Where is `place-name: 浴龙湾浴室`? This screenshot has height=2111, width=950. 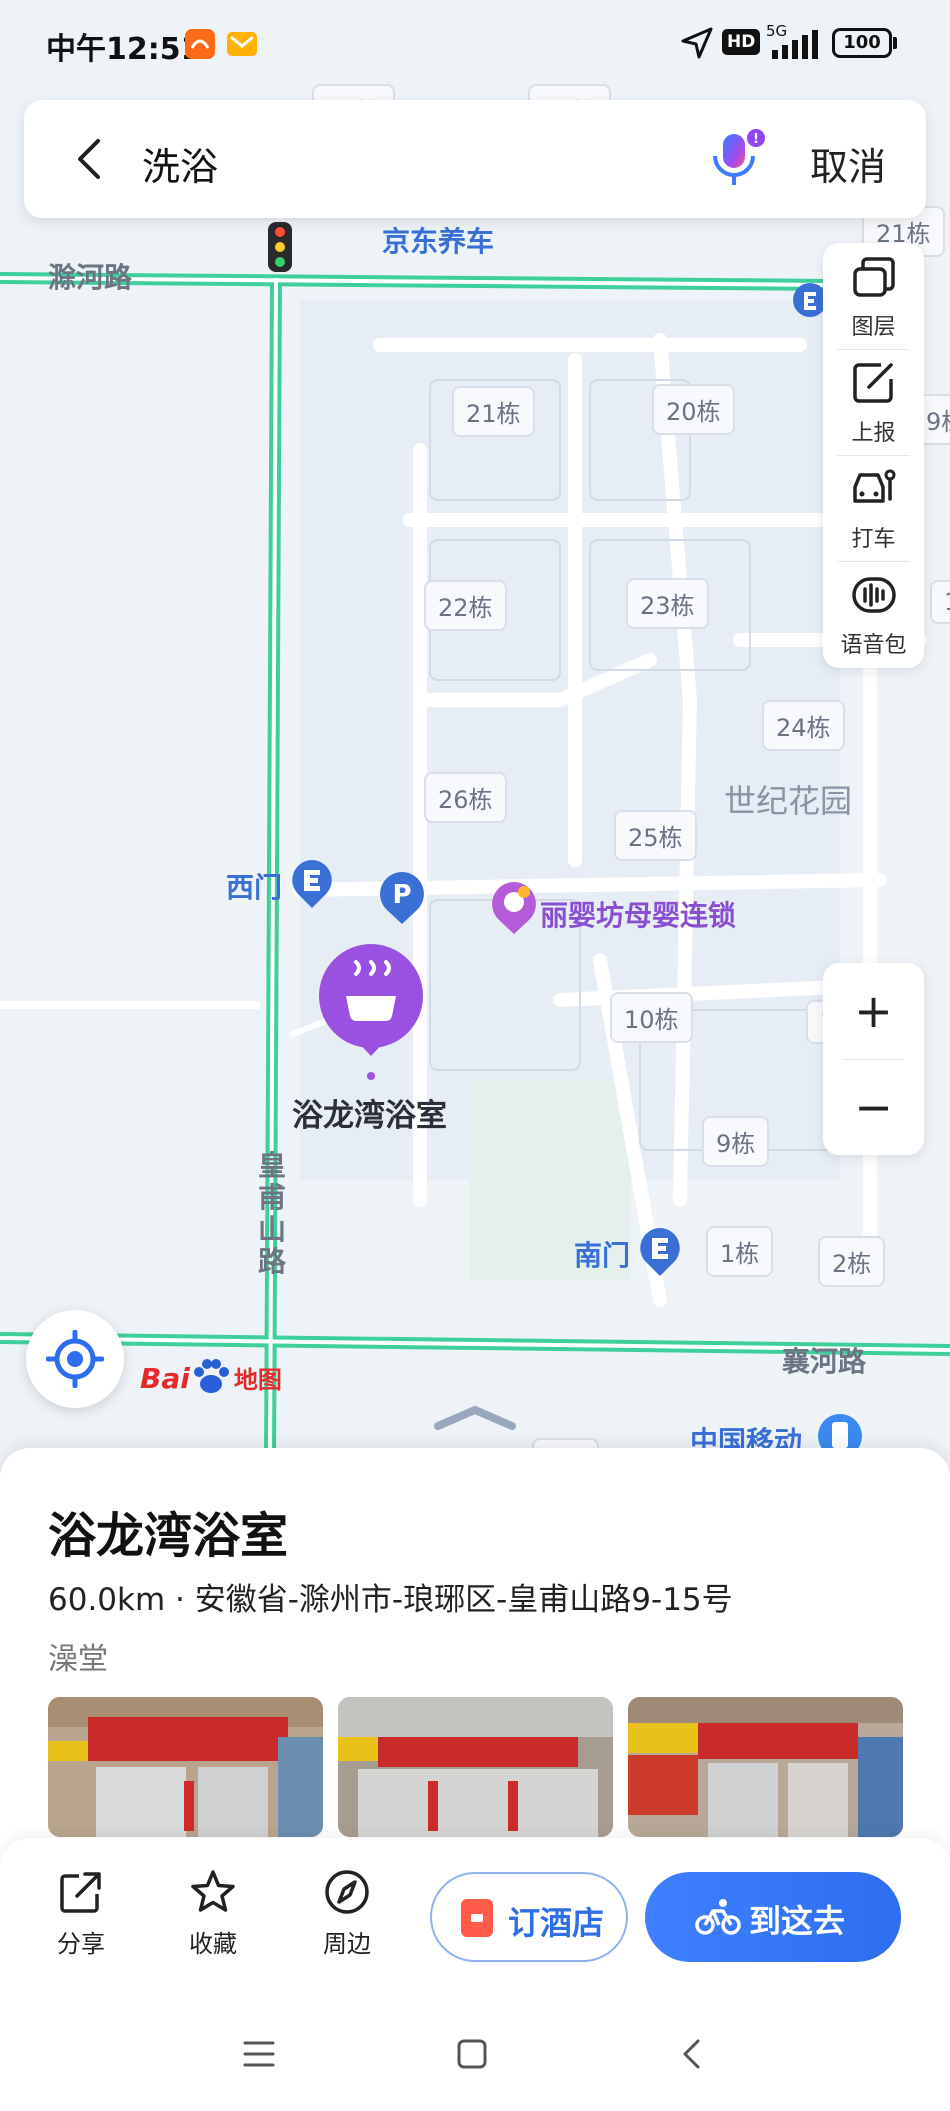
place-name: 浴龙湾浴室 is located at coordinates (168, 1536).